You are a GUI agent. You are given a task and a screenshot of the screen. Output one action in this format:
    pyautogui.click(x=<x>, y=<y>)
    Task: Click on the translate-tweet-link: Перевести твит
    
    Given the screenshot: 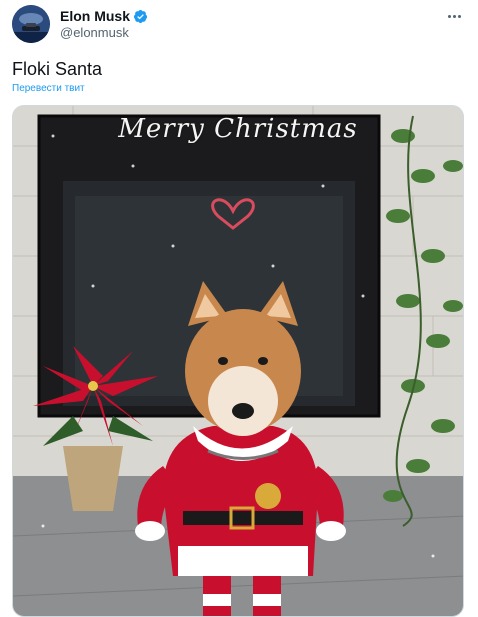 What is the action you would take?
    pyautogui.click(x=48, y=88)
    